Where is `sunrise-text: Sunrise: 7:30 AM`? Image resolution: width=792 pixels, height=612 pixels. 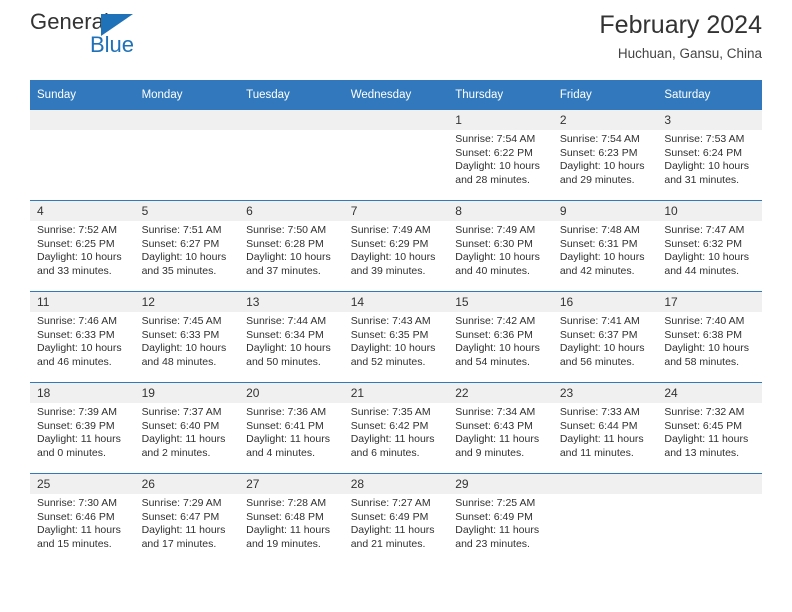
sunrise-text: Sunrise: 7:30 AM is located at coordinates (77, 503).